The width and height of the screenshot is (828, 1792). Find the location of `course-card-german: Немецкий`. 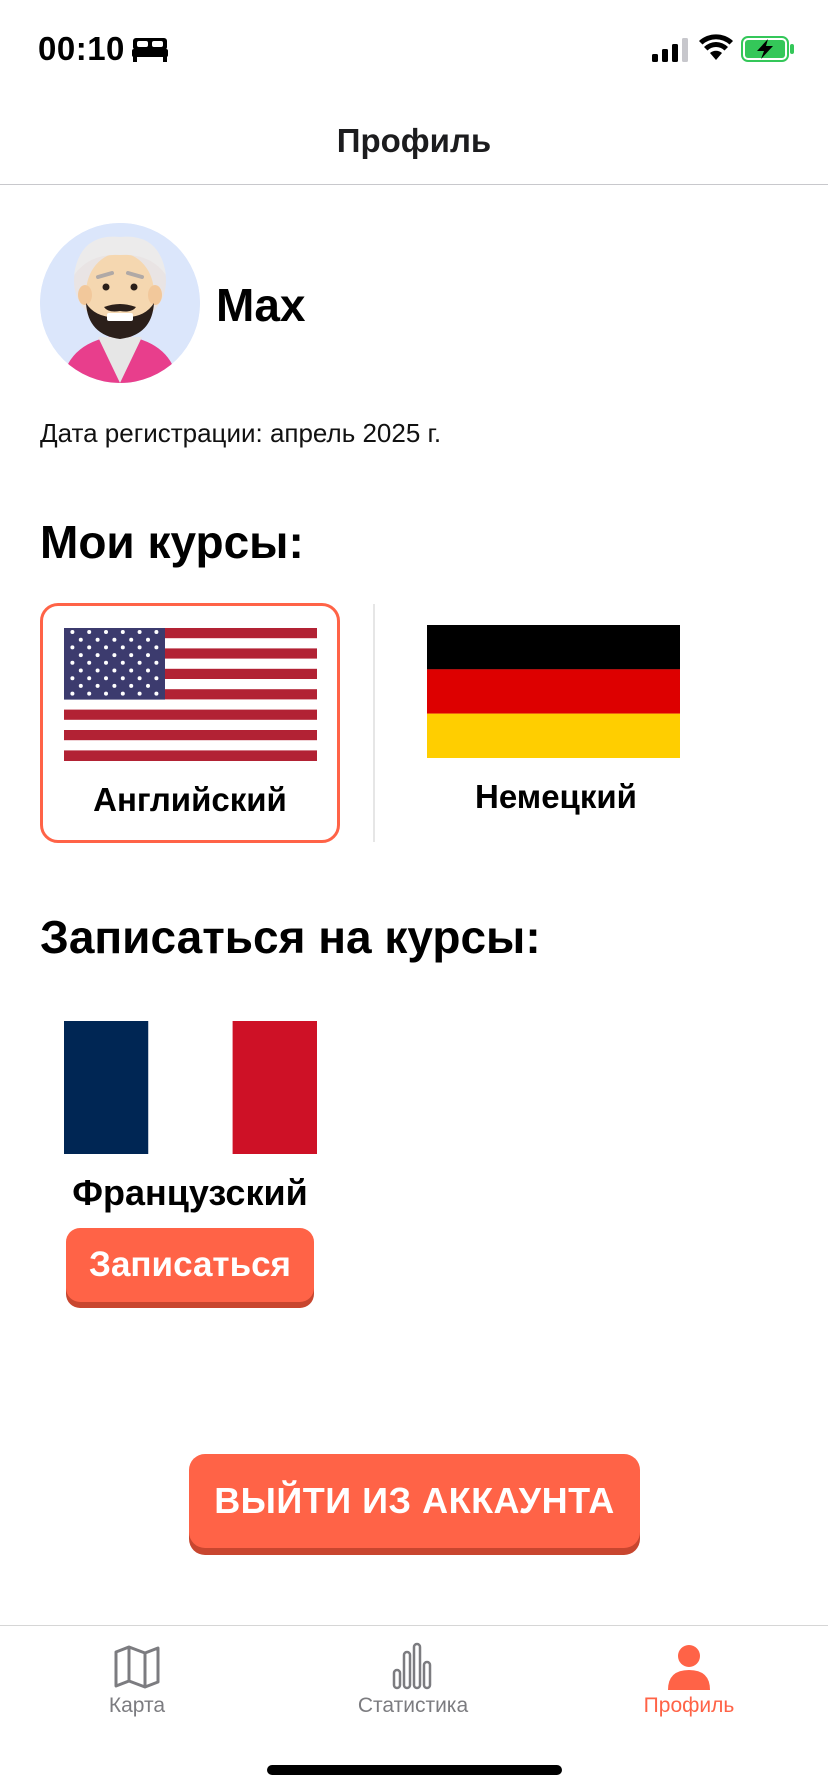

course-card-german: Немецкий is located at coordinates (556, 723).